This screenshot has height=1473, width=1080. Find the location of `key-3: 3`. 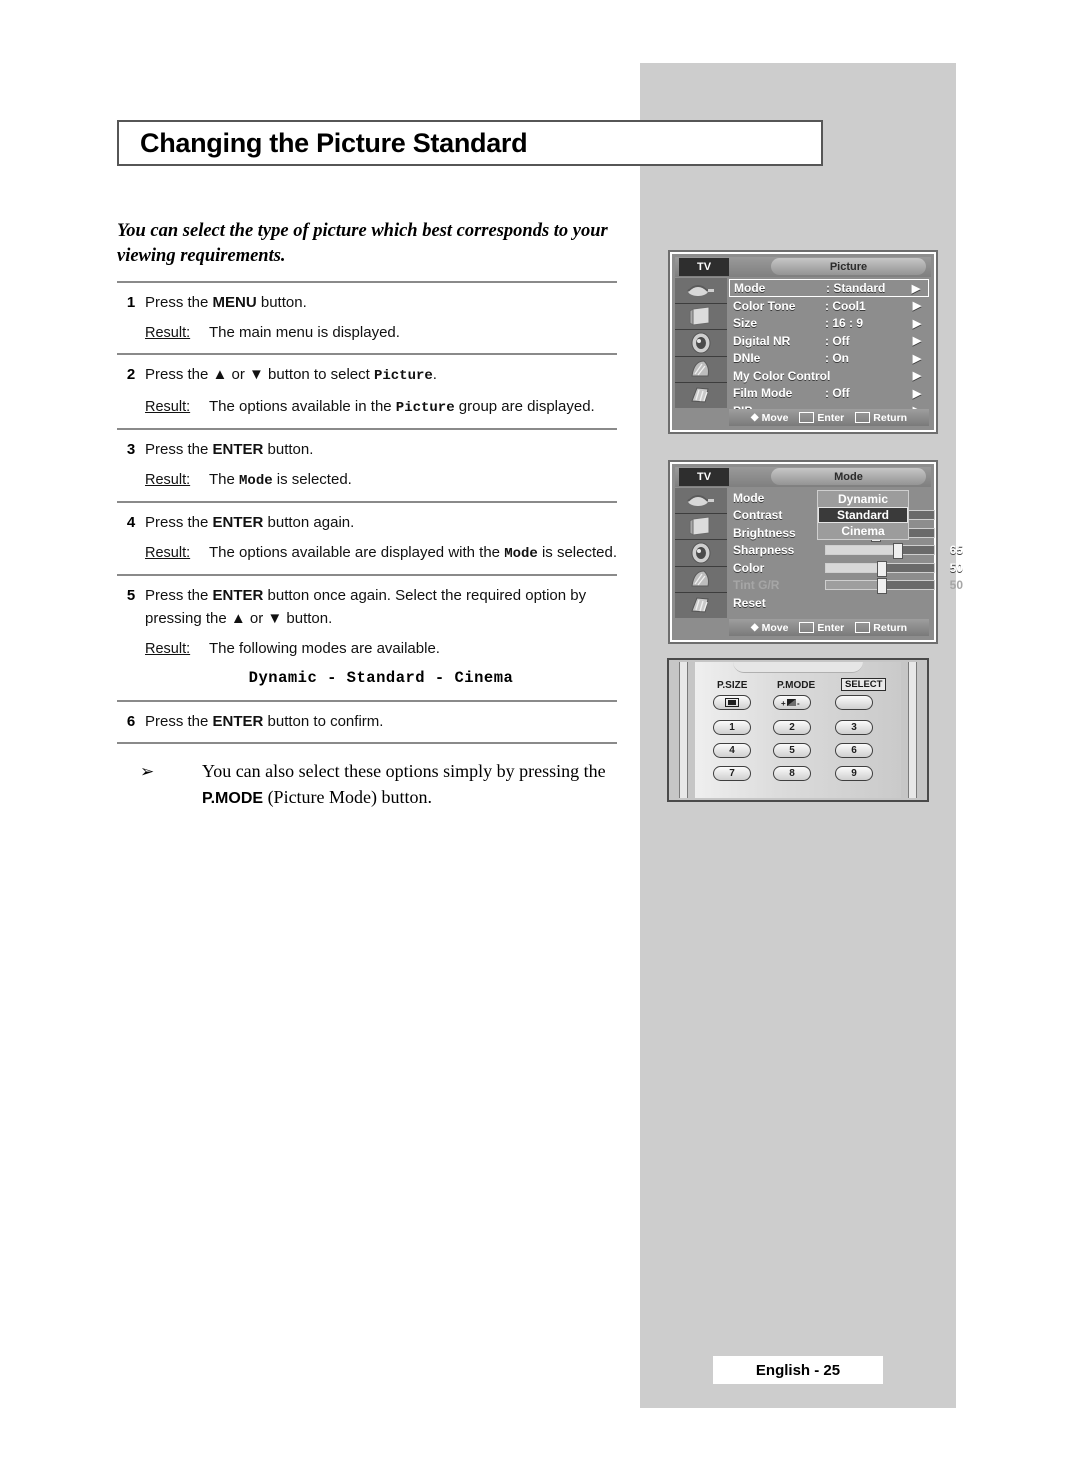

key-3: 3 is located at coordinates (854, 727).